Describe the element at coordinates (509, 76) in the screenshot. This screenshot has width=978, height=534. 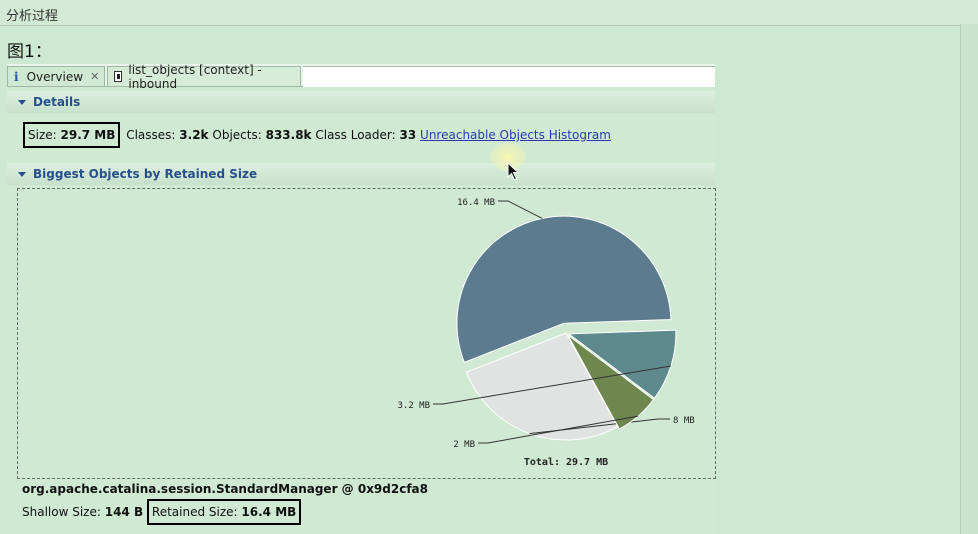
I see `tab-bar-empty-area` at that location.